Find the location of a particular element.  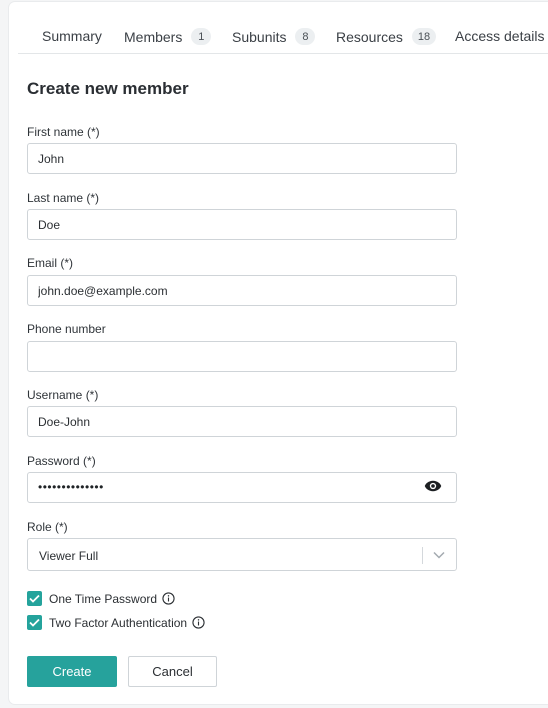

username-label: Username (*) is located at coordinates (63, 395).